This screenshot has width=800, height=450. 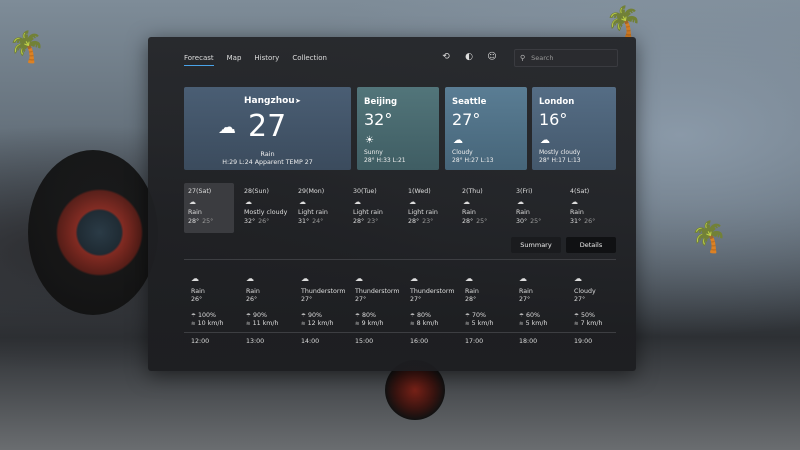 What do you see at coordinates (319, 208) in the screenshot?
I see `day-item: 29(Mon) ☁ Light rain 31° 24°` at bounding box center [319, 208].